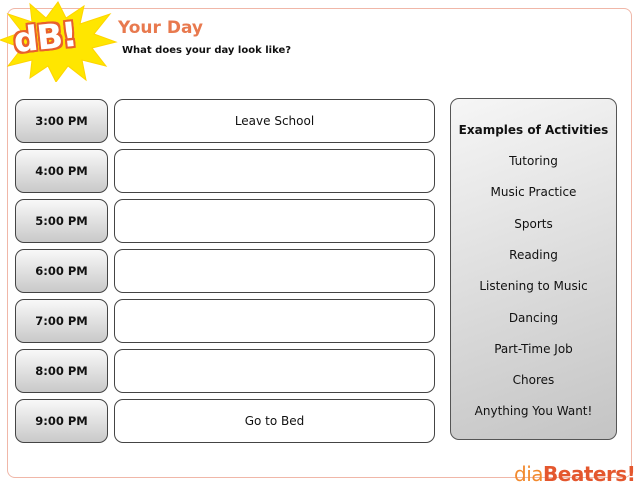  Describe the element at coordinates (529, 474) in the screenshot. I see `footer-brand-part1: dia` at that location.